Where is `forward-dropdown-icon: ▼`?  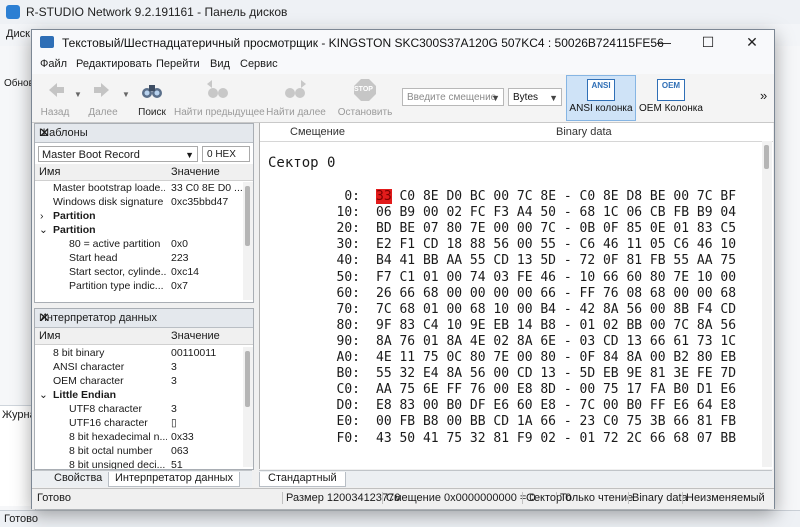
forward-dropdown-icon: ▼ is located at coordinates (126, 94).